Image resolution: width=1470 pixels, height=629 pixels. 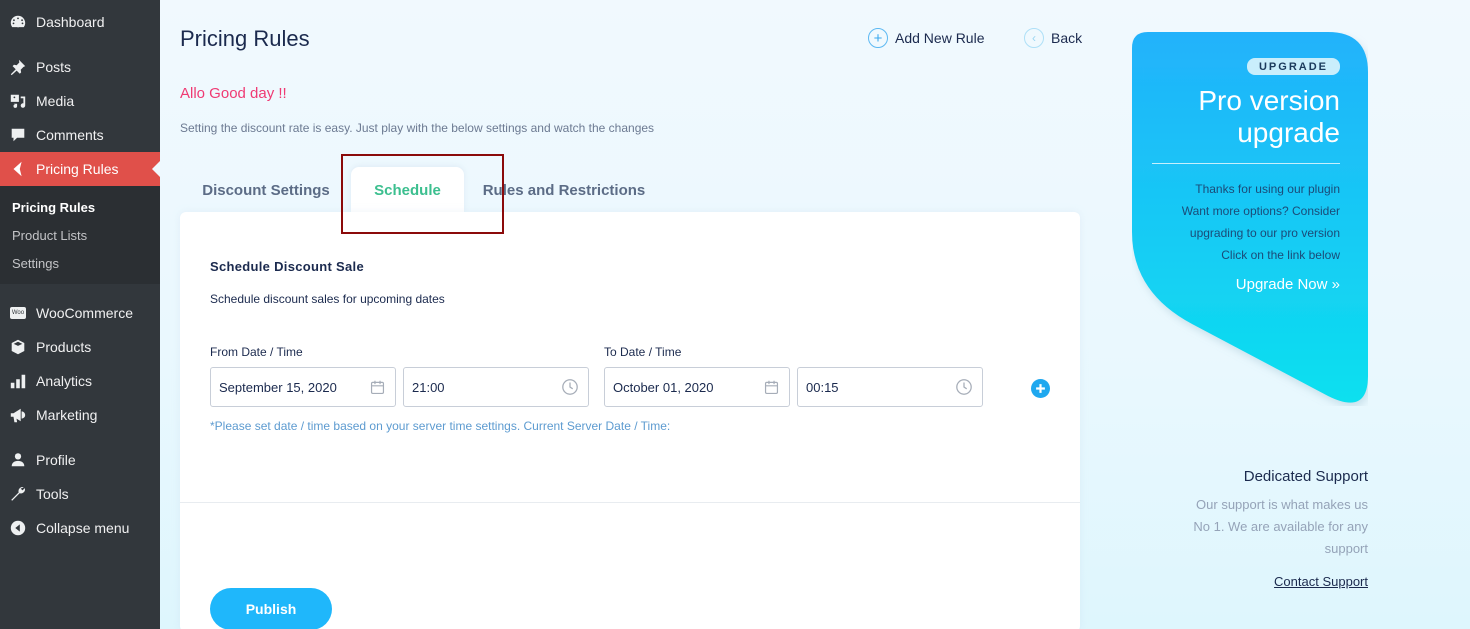 What do you see at coordinates (1305, 476) in the screenshot?
I see `support-title: Dedicated Support` at bounding box center [1305, 476].